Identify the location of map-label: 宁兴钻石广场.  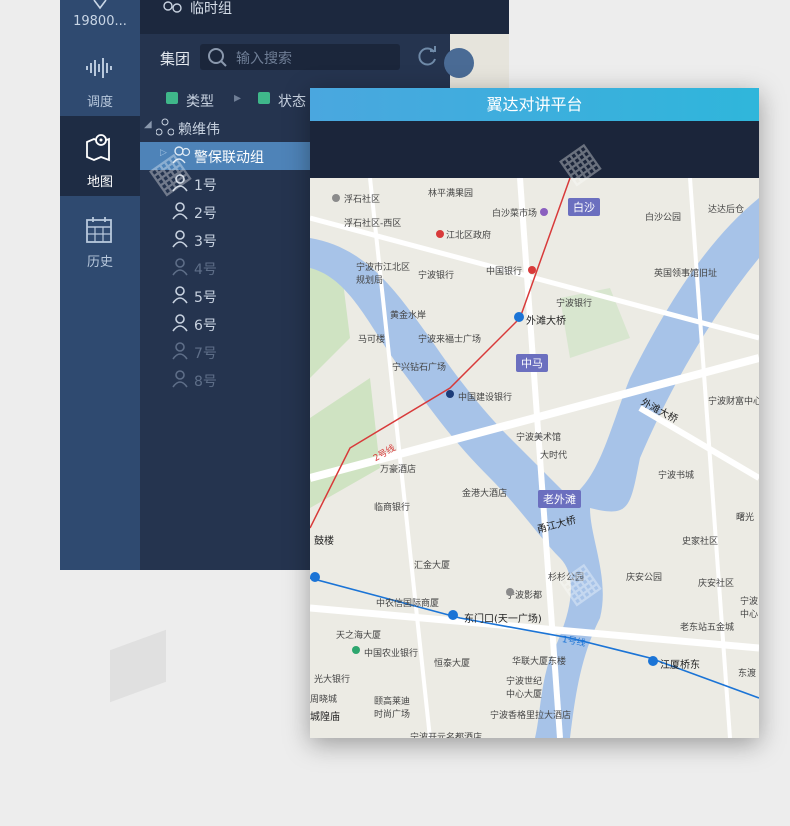
(419, 368).